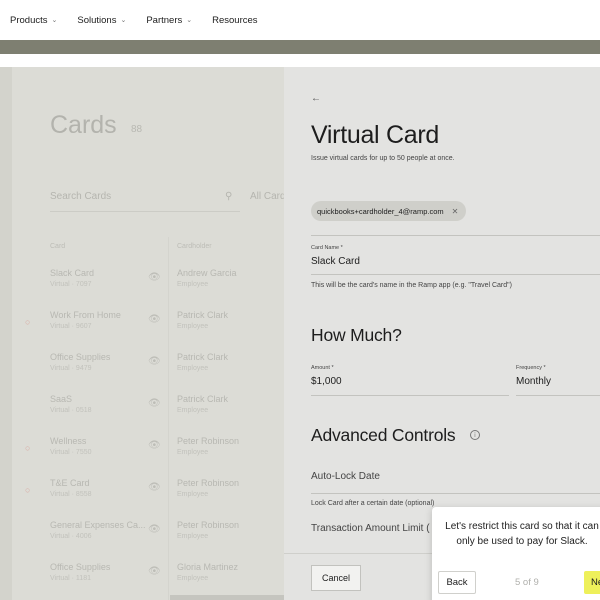  What do you see at coordinates (455, 493) in the screenshot?
I see `auto-lock-underline` at bounding box center [455, 493].